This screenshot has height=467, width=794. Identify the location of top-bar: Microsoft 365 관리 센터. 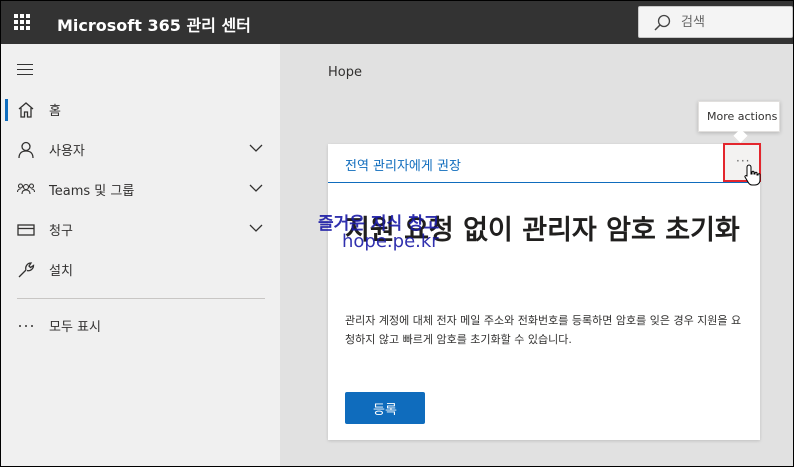
(397, 22).